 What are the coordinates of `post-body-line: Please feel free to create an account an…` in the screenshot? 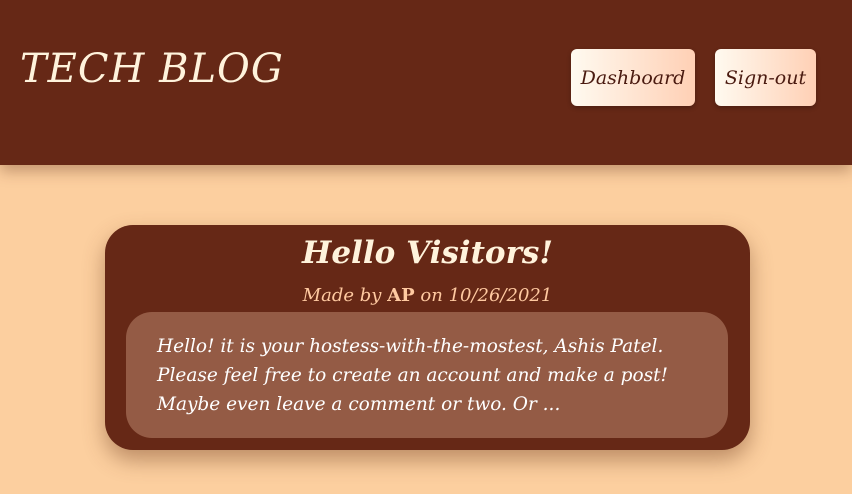 It's located at (412, 375).